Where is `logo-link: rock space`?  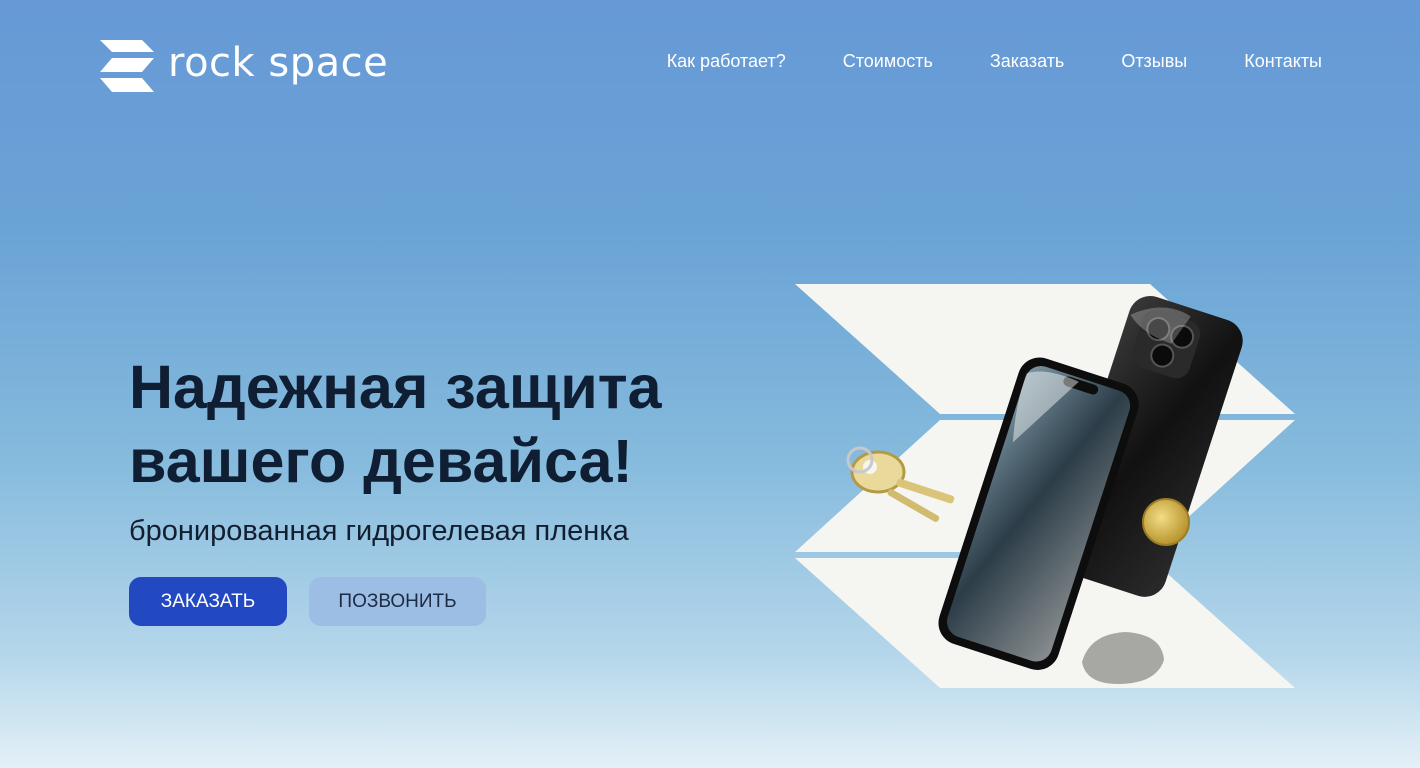
logo-link: rock space is located at coordinates (243, 66).